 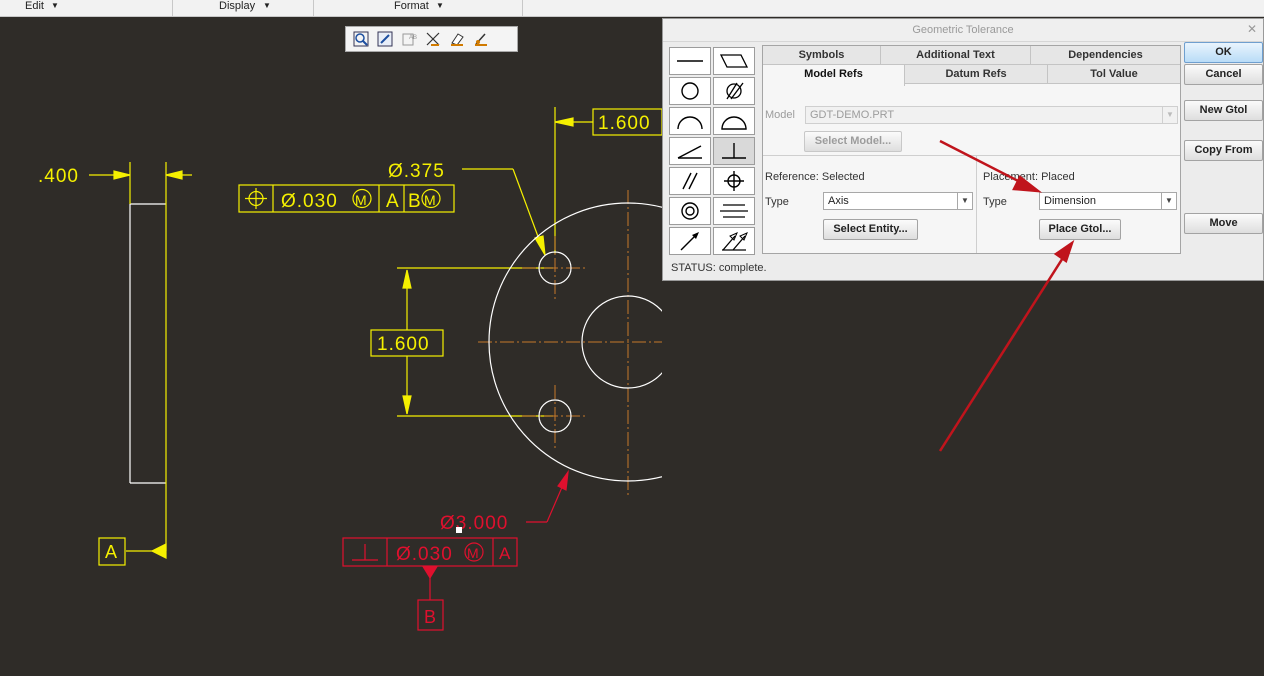 What do you see at coordinates (416, 171) in the screenshot?
I see `dim-hole-dia: Ø.375` at bounding box center [416, 171].